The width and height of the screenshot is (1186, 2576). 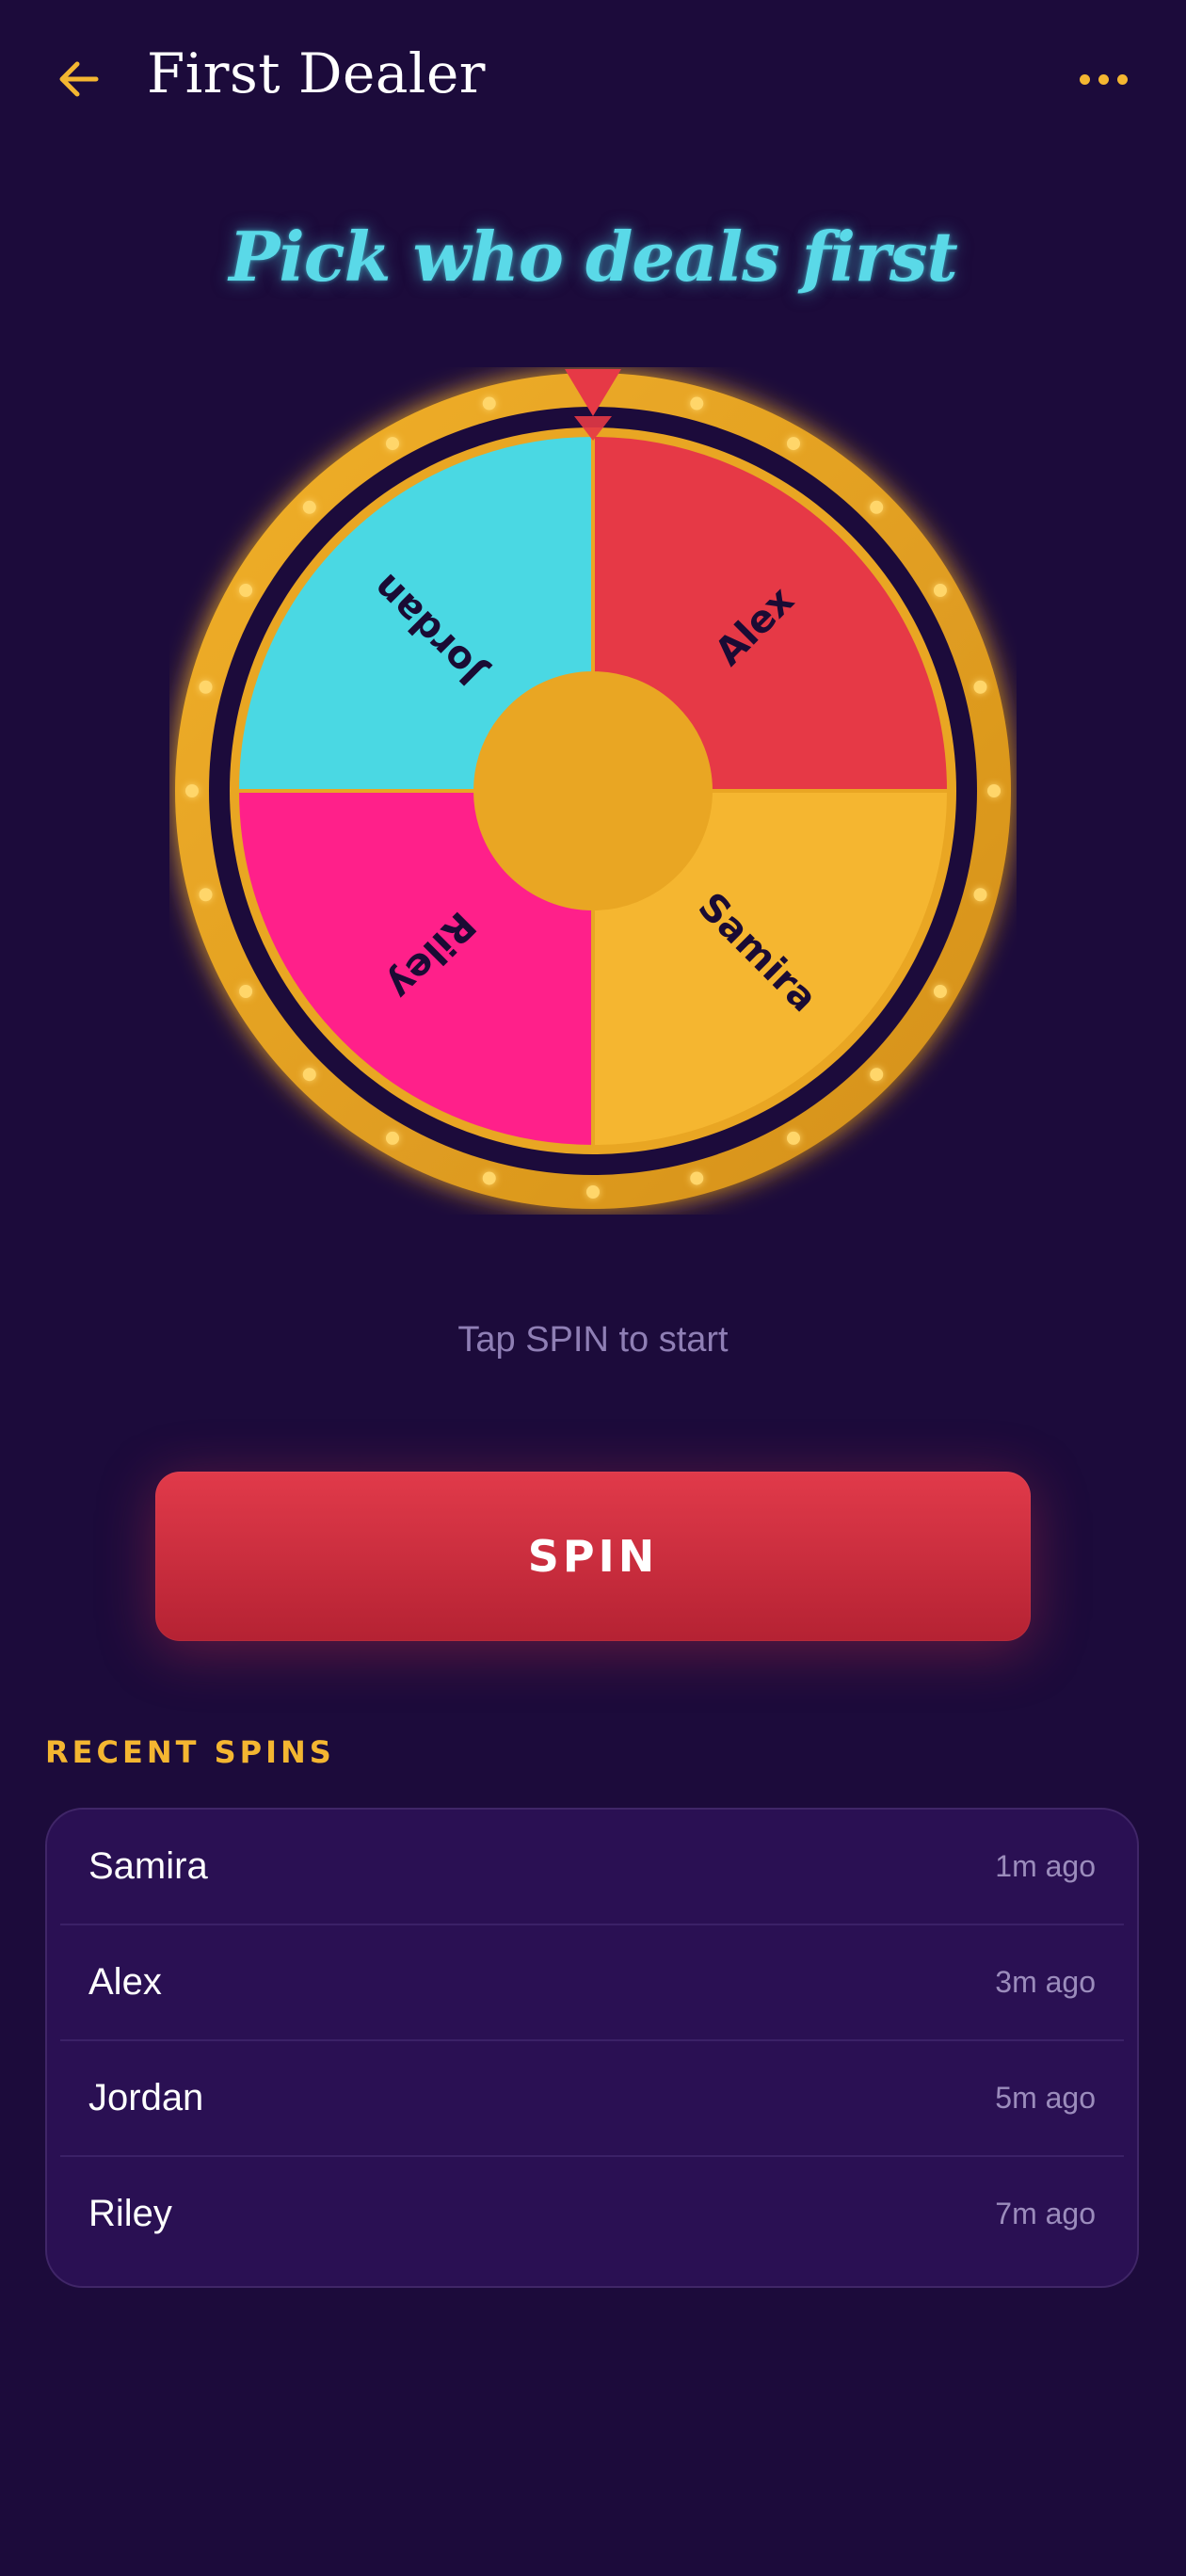 What do you see at coordinates (1045, 2098) in the screenshot?
I see `recent-time: 5m ago` at bounding box center [1045, 2098].